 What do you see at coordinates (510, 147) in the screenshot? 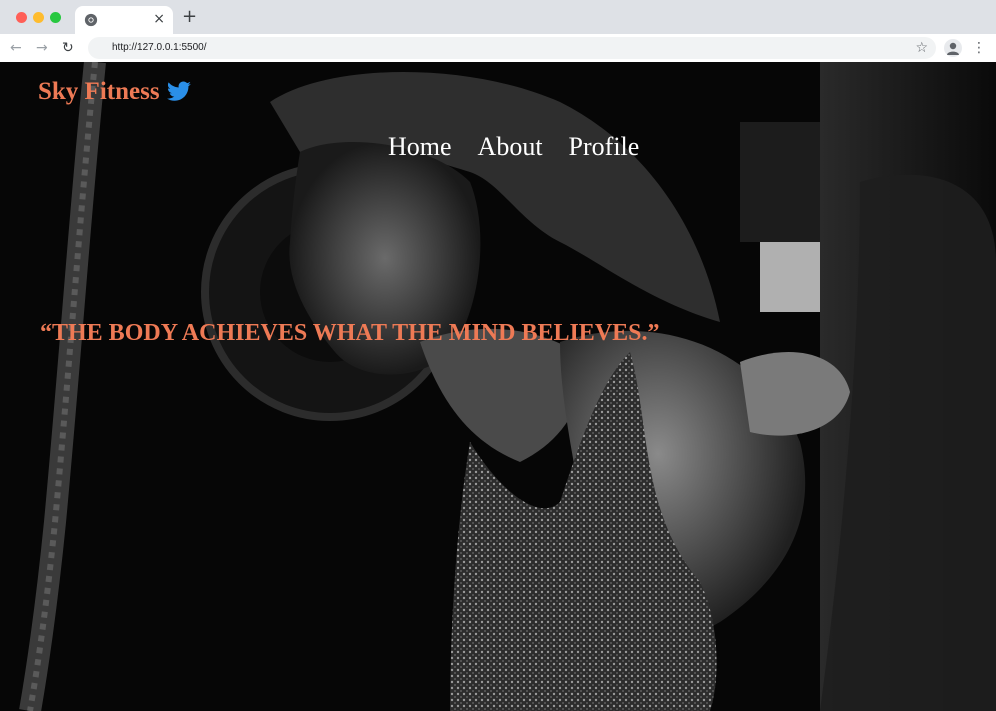
I see `nav-link-about: About` at bounding box center [510, 147].